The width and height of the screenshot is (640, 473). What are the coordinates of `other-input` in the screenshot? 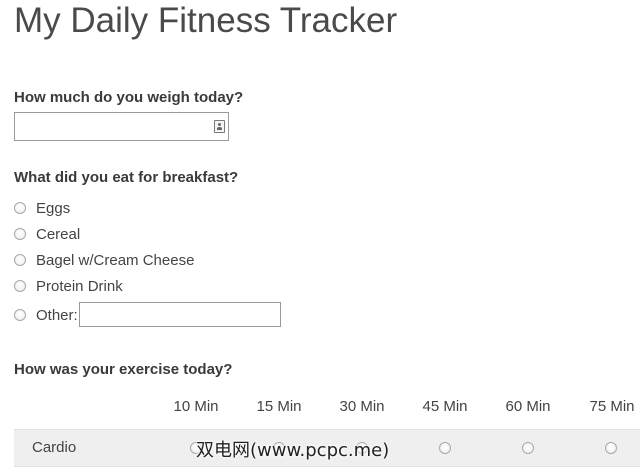 It's located at (180, 314).